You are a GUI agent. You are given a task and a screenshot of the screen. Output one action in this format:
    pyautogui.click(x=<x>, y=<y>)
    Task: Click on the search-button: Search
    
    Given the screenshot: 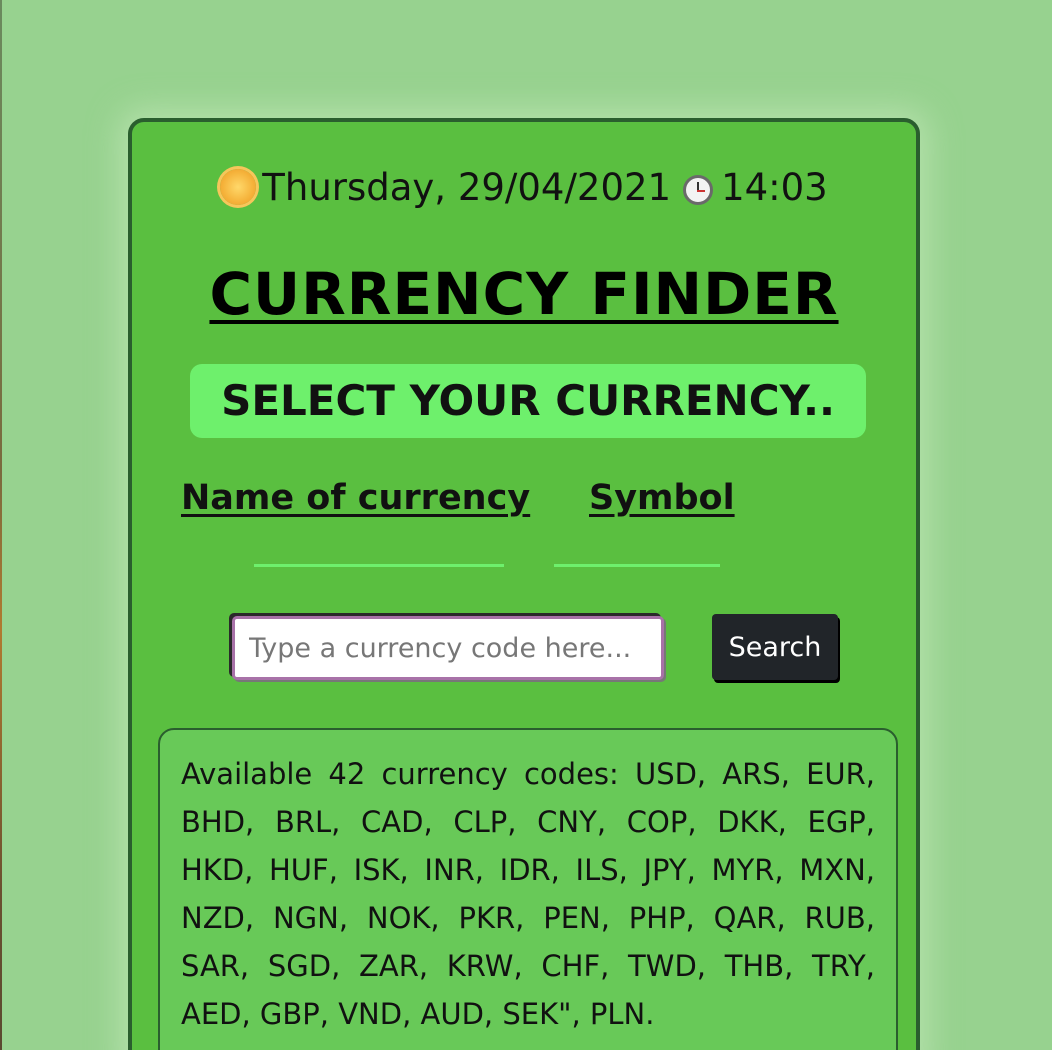 What is the action you would take?
    pyautogui.click(x=775, y=647)
    